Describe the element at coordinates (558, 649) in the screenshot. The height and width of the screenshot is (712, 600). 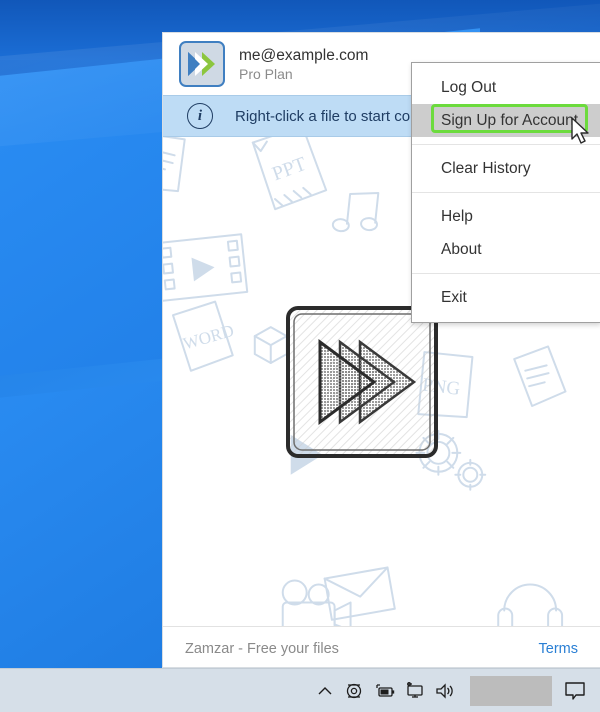
I see `terms-link: Terms` at that location.